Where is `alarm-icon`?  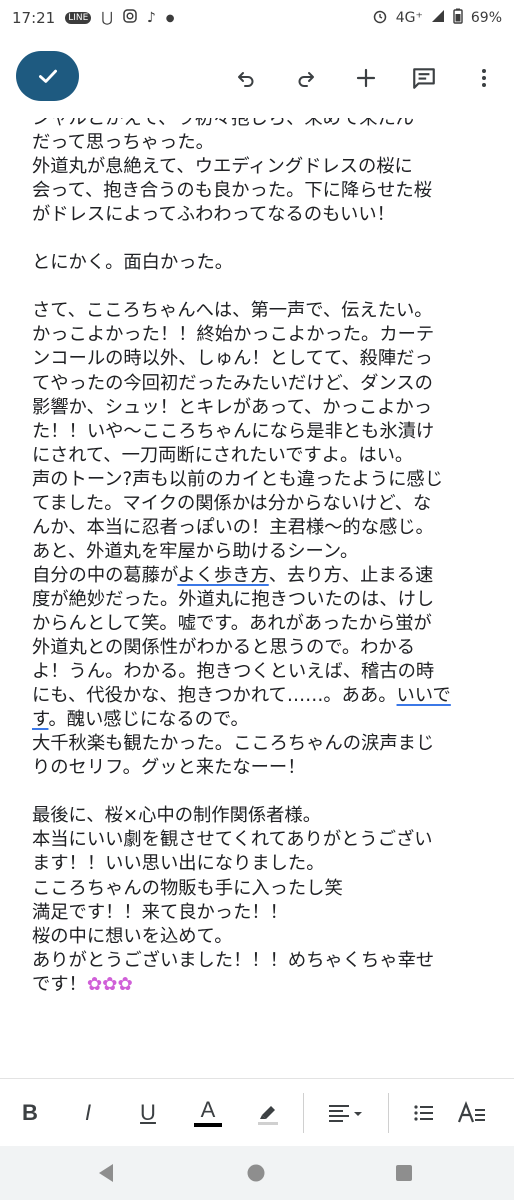
alarm-icon is located at coordinates (380, 18).